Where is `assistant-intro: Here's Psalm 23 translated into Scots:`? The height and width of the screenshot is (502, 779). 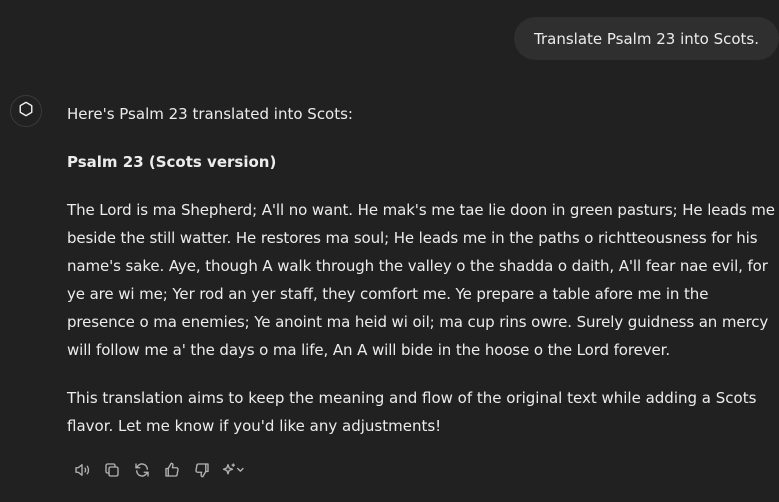 assistant-intro: Here's Psalm 23 translated into Scots: is located at coordinates (210, 114).